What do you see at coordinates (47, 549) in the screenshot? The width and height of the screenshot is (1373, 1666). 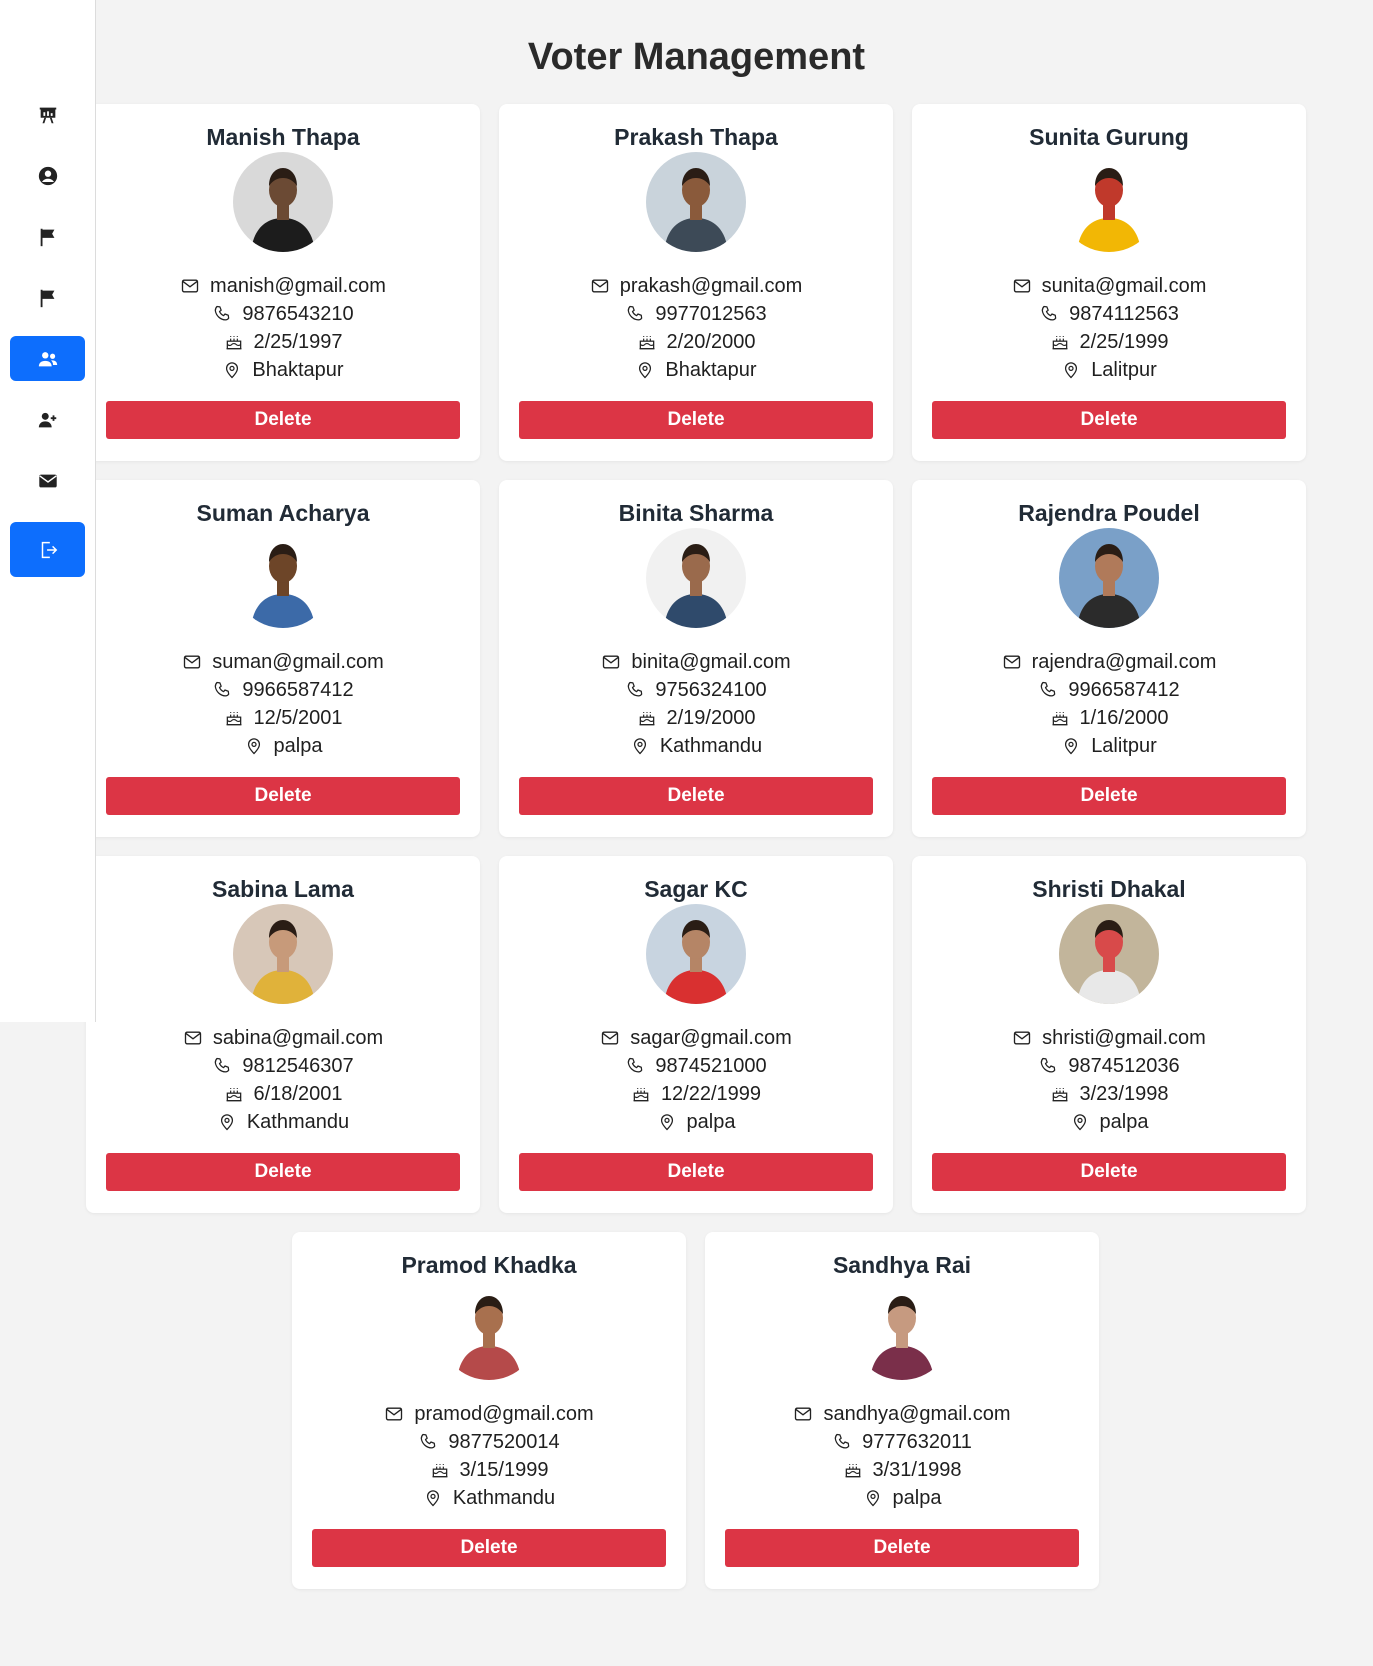 I see `logout-button` at bounding box center [47, 549].